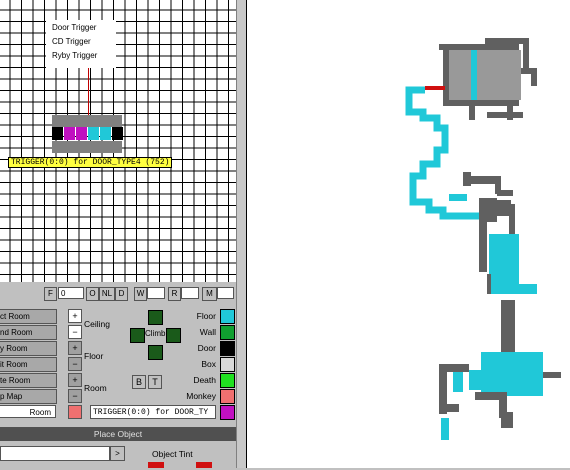 This screenshot has width=570, height=470. I want to click on m-value-field, so click(225, 293).